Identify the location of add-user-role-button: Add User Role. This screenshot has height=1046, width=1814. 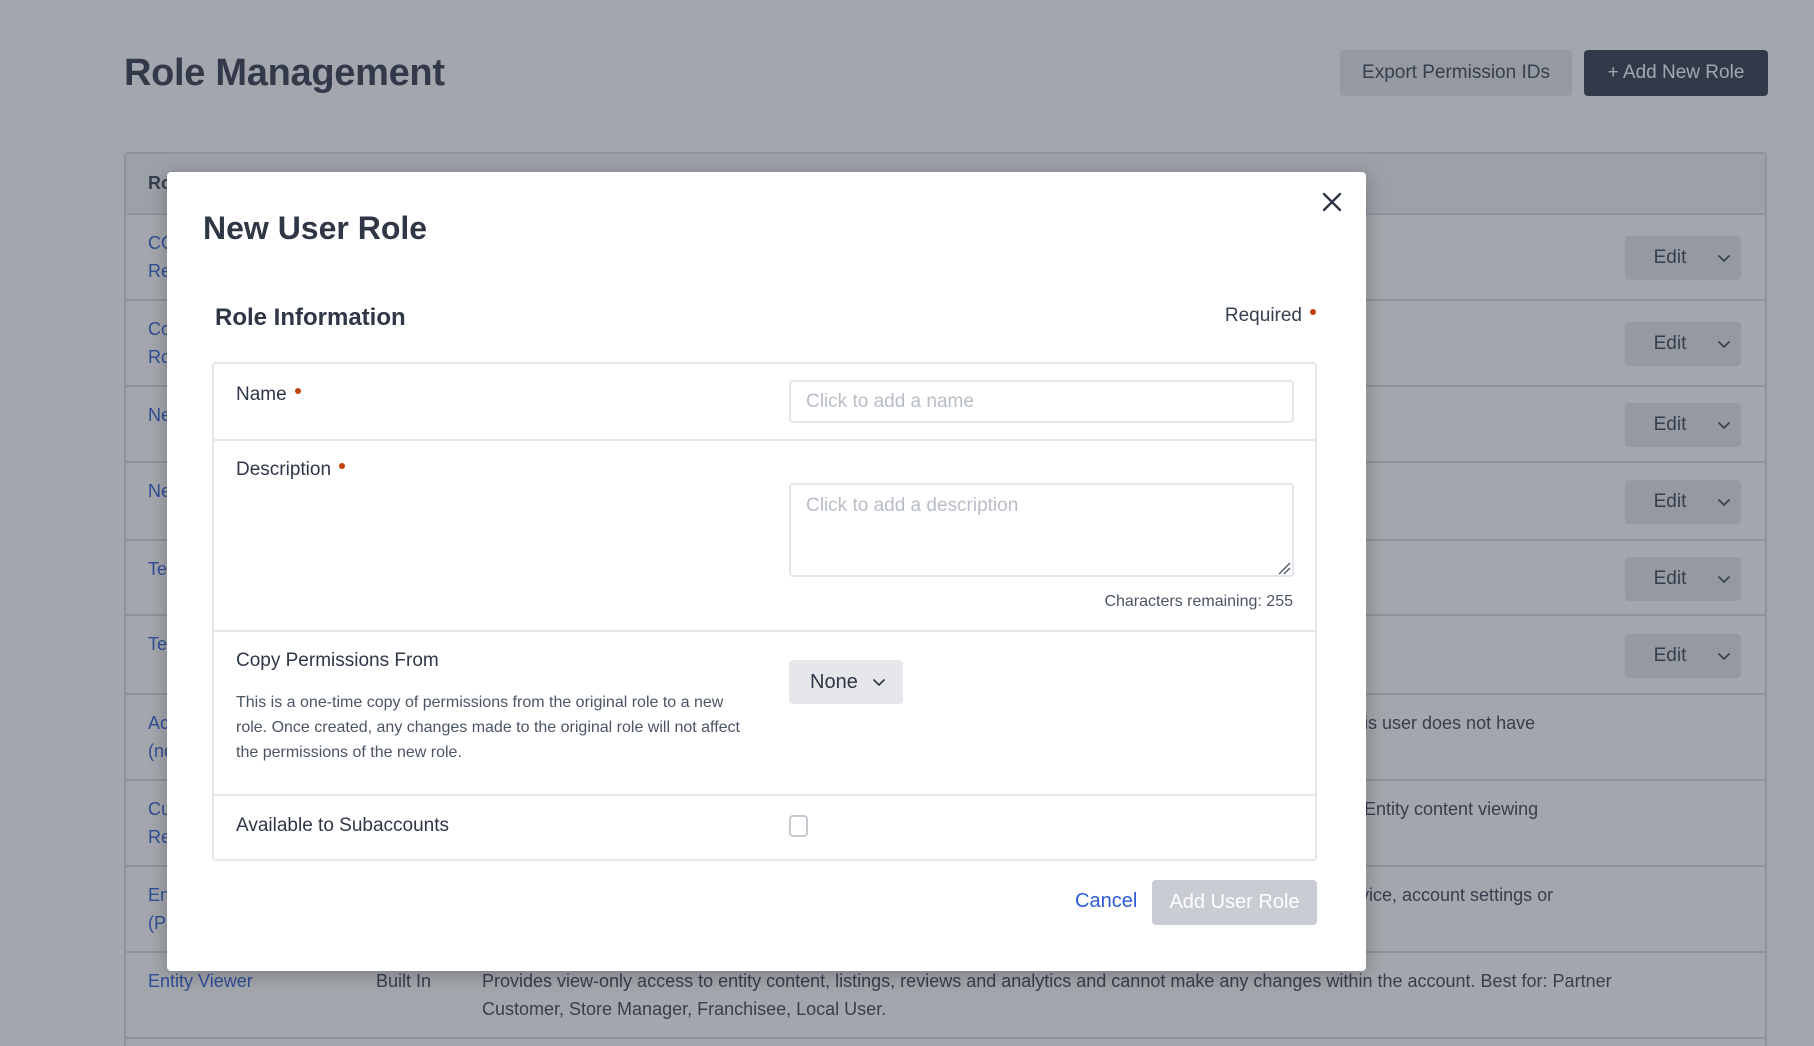
(1234, 902).